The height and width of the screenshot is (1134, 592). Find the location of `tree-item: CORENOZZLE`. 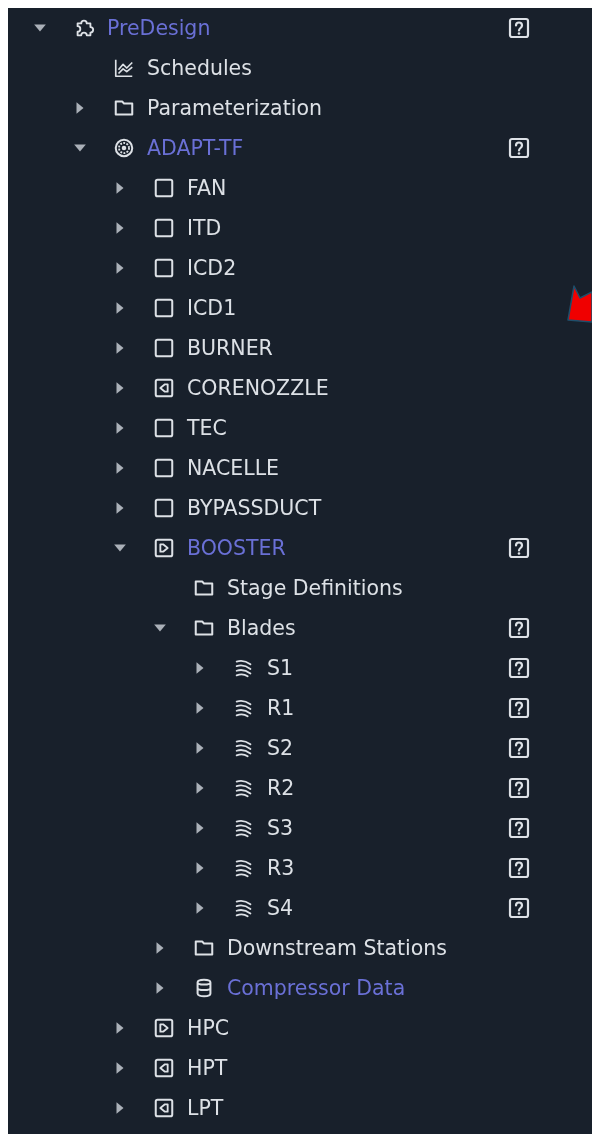

tree-item: CORENOZZLE is located at coordinates (258, 388).